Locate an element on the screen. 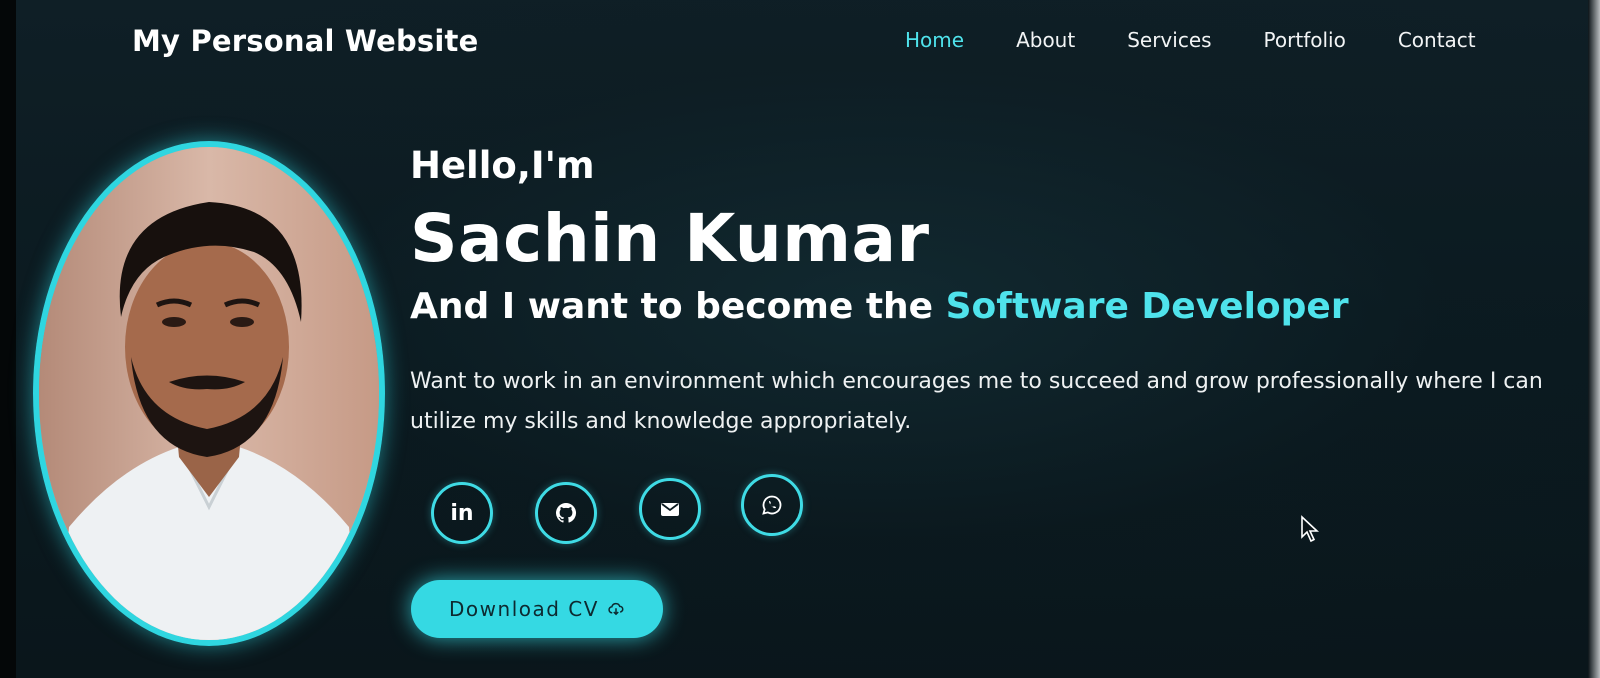 This screenshot has width=1600, height=678. whatsapp-button is located at coordinates (772, 505).